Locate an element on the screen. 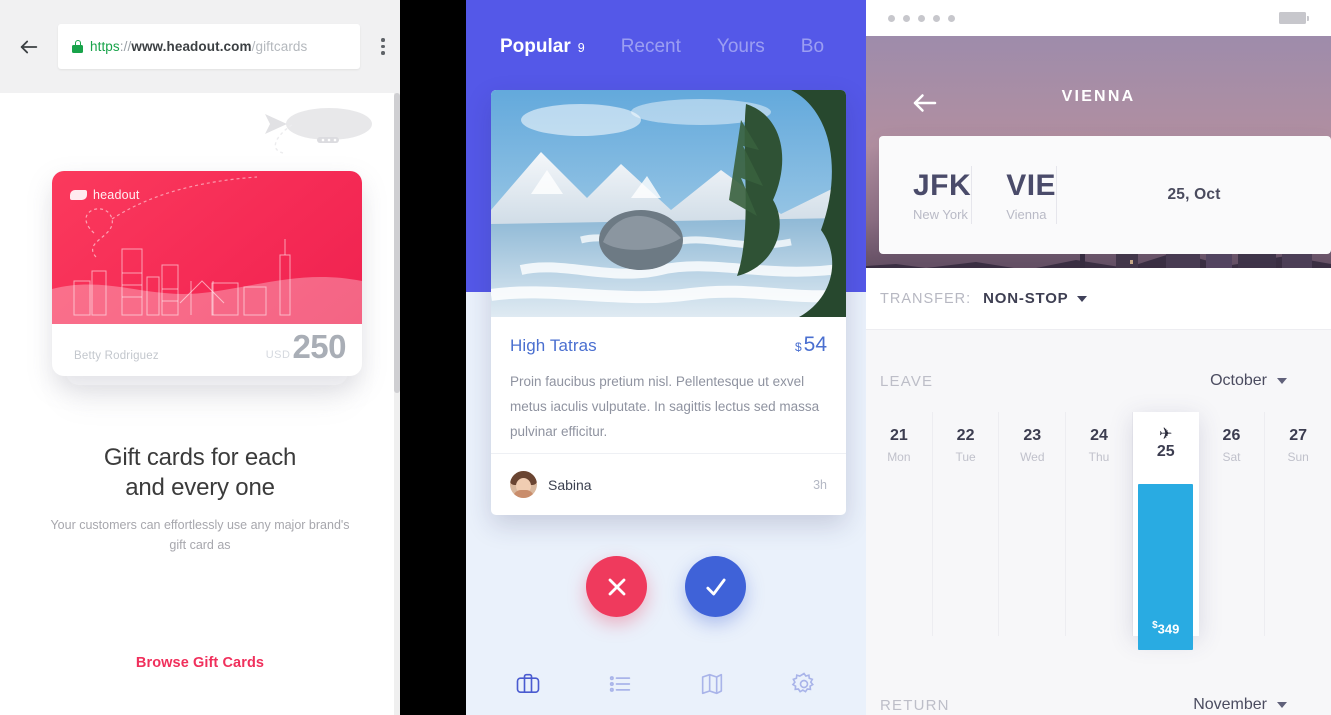 The width and height of the screenshot is (1331, 715). gift-card-brand: headout is located at coordinates (105, 195).